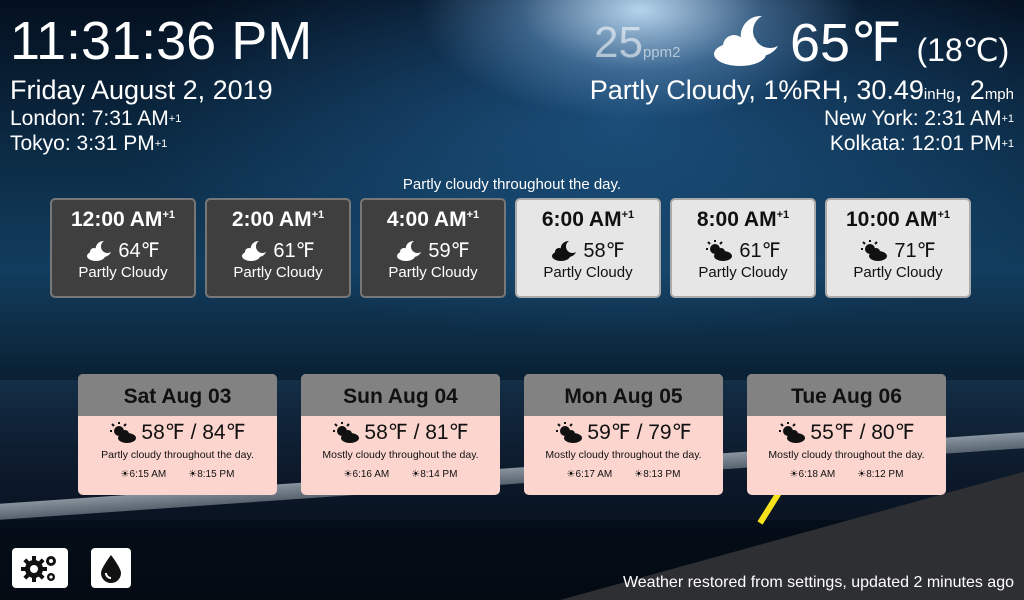 This screenshot has height=600, width=1024. Describe the element at coordinates (812, 474) in the screenshot. I see `sunrise-icon: ☀6:18 AM` at that location.